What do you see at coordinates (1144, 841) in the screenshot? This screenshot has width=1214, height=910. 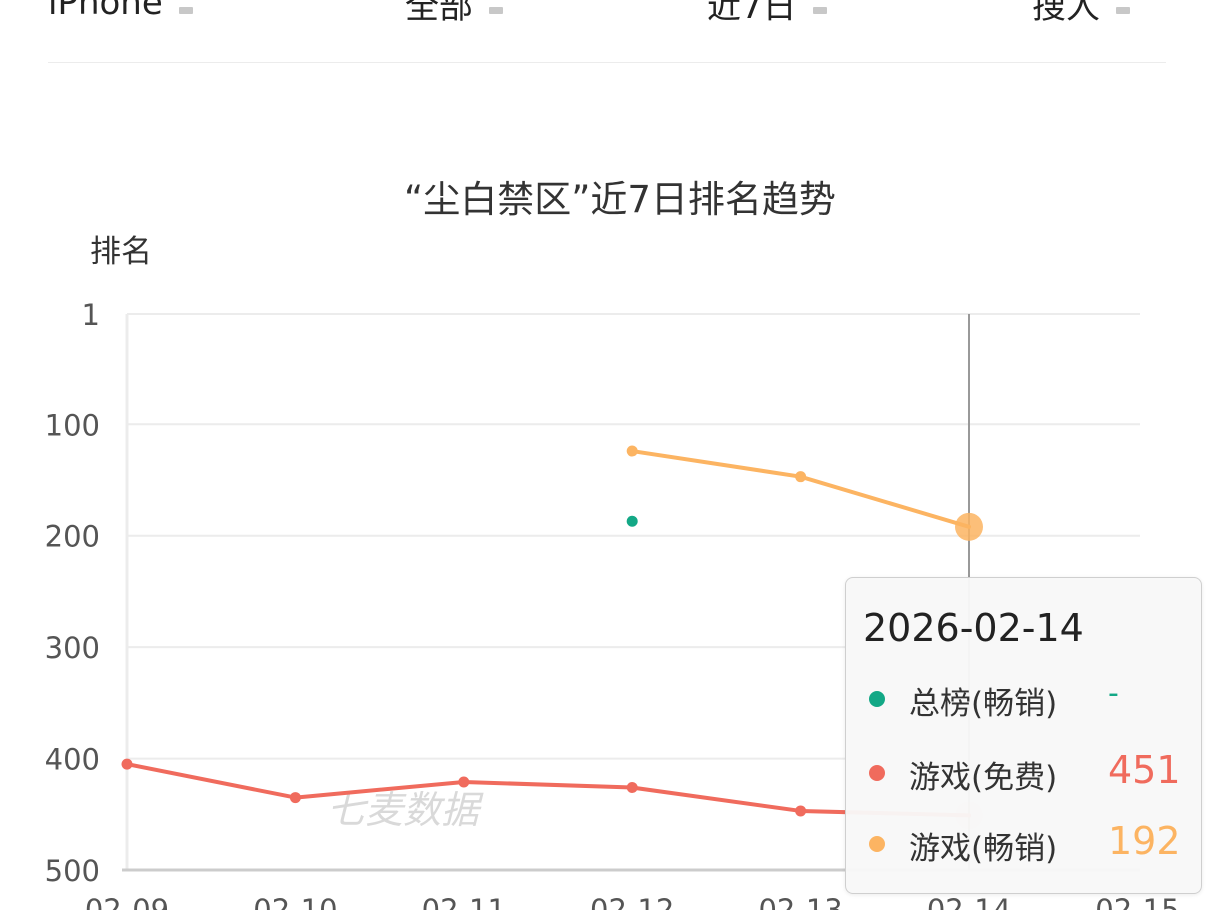 I see `tooltip-series-value: 192` at bounding box center [1144, 841].